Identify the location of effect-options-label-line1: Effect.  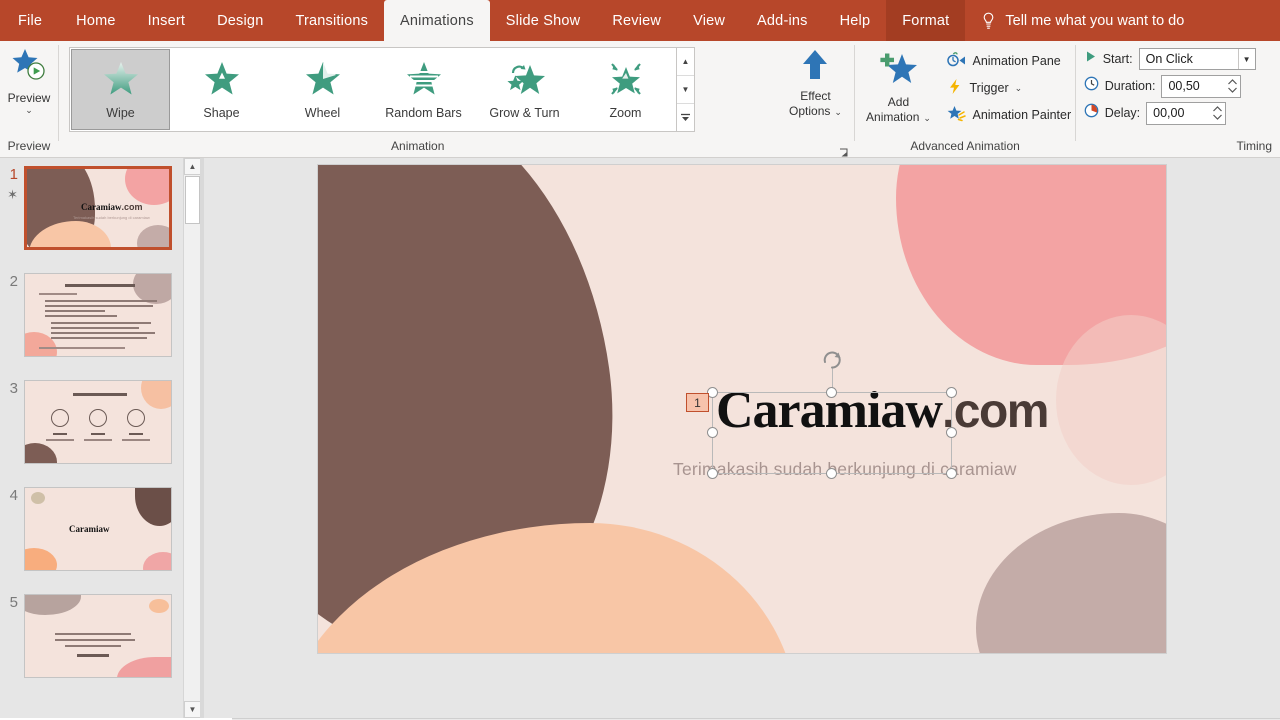
(815, 96).